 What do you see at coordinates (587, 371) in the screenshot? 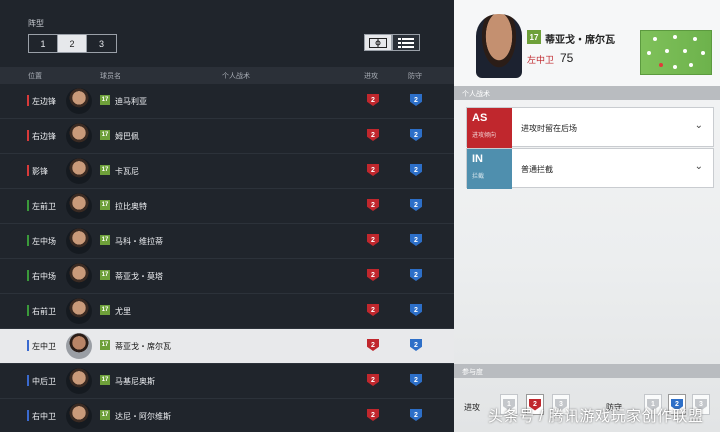
I see `participation-header: 参与度` at bounding box center [587, 371].